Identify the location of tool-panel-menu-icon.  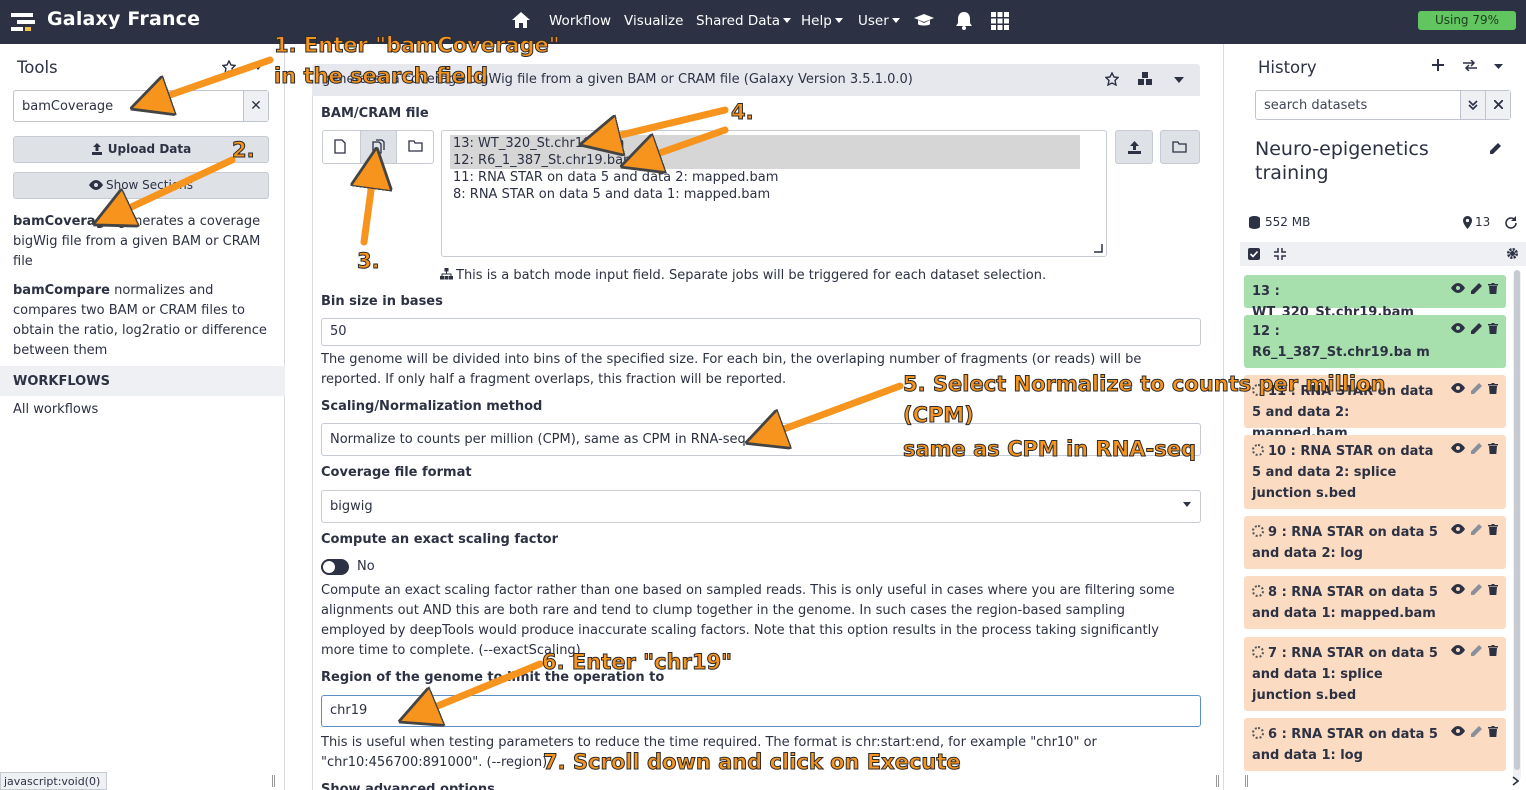
(258, 67).